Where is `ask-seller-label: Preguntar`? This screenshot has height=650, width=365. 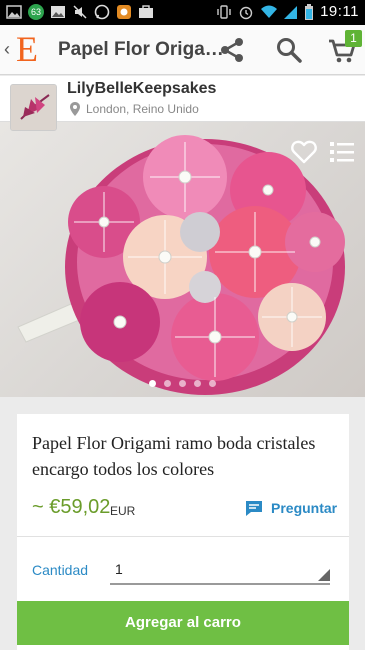
ask-seller-label: Preguntar is located at coordinates (304, 508).